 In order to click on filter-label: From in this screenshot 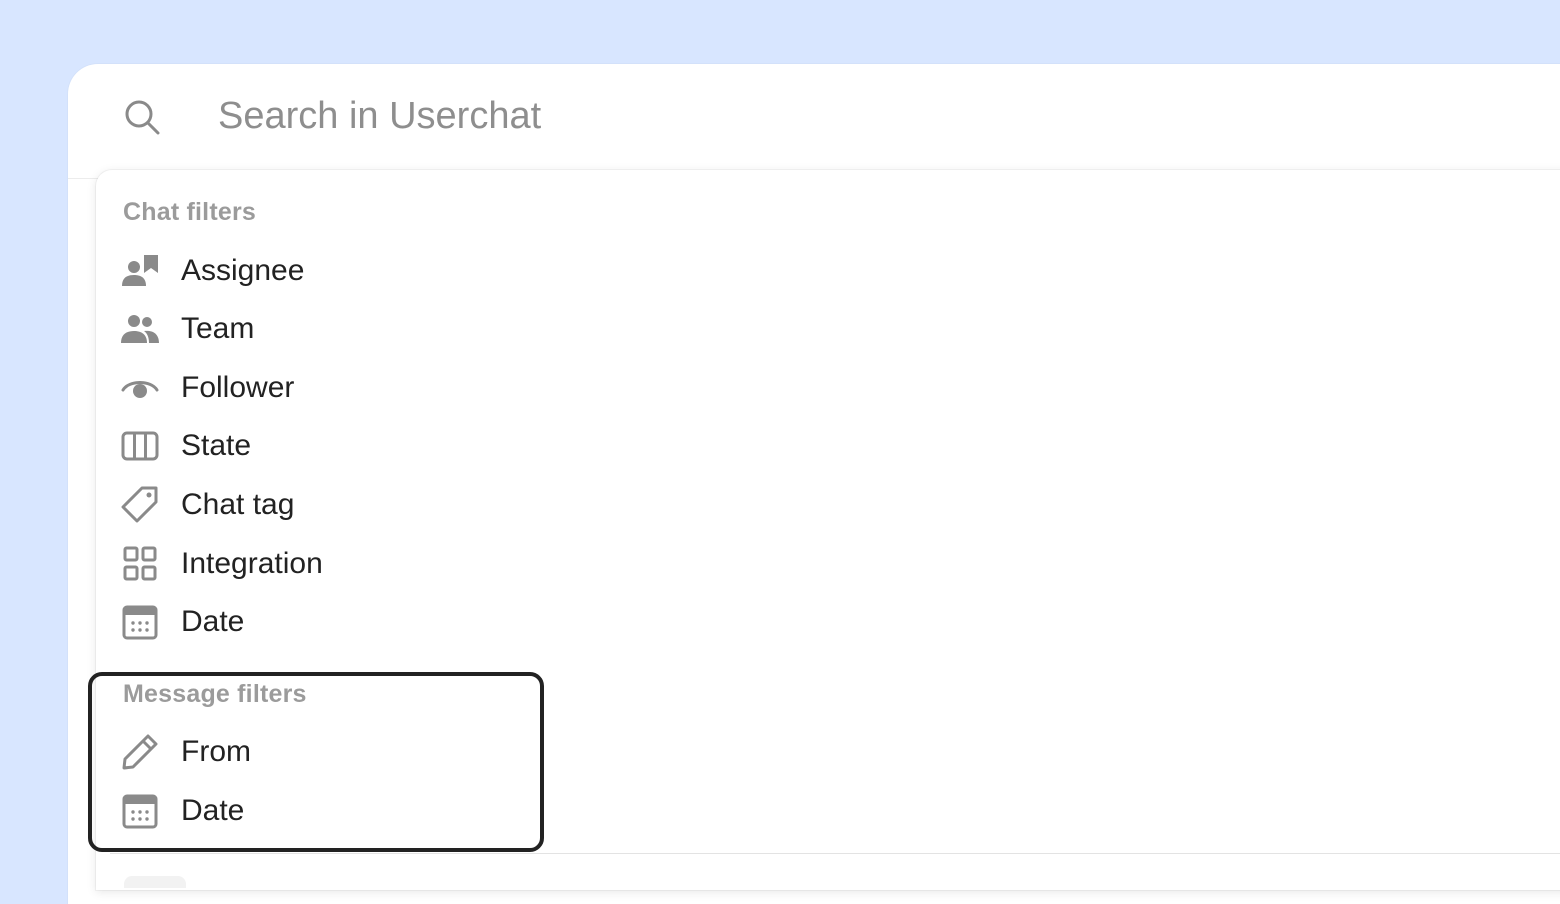, I will do `click(216, 751)`.